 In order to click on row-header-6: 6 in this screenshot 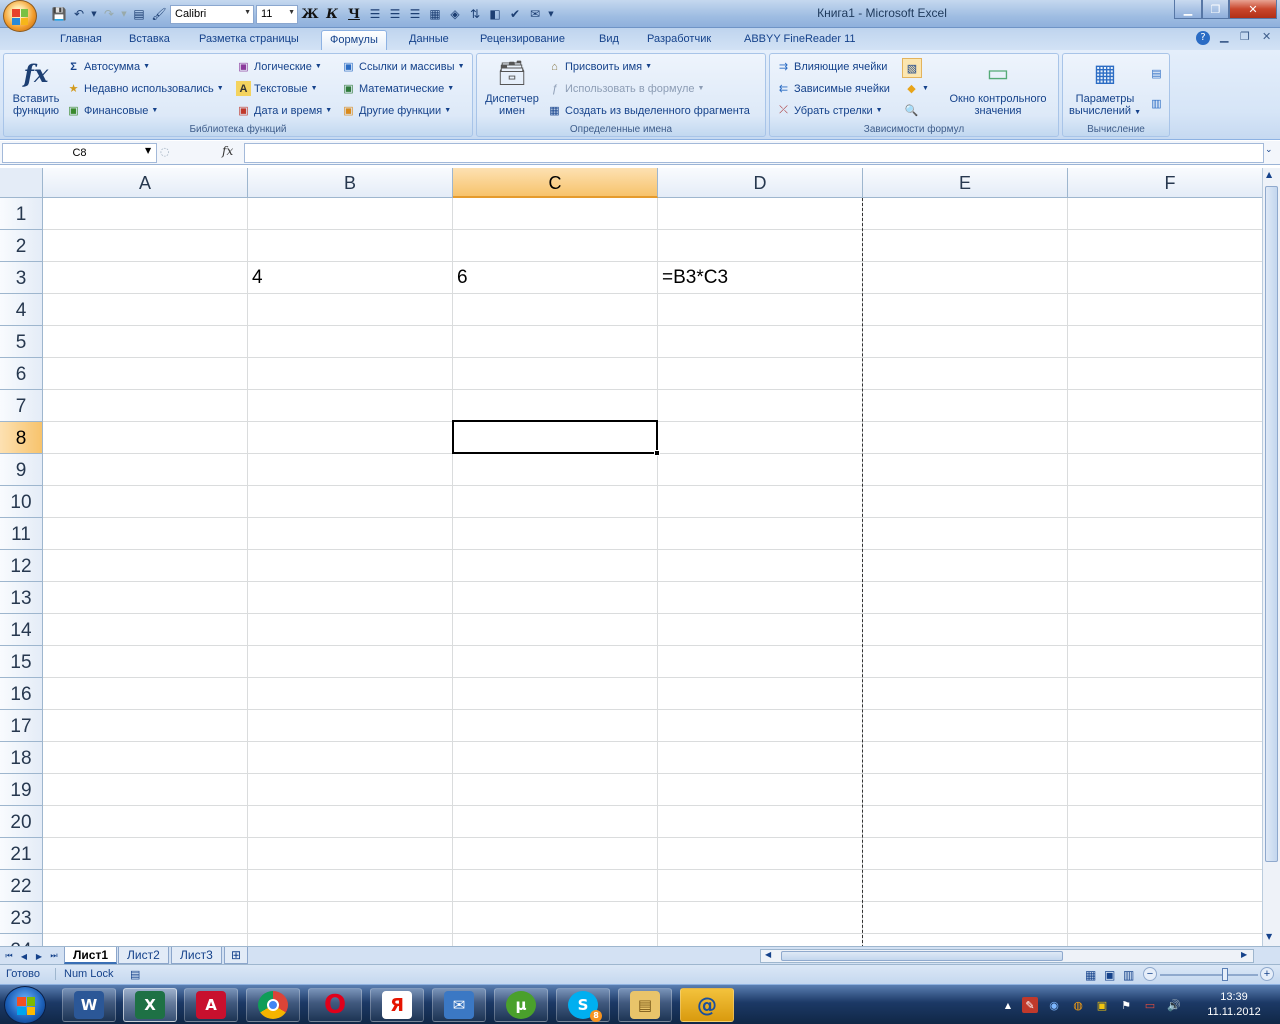, I will do `click(21, 374)`.